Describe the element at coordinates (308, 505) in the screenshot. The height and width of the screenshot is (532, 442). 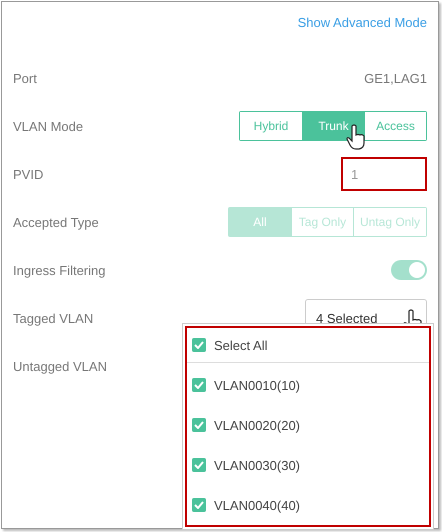
I see `vlan-option: VLAN0040(40)` at that location.